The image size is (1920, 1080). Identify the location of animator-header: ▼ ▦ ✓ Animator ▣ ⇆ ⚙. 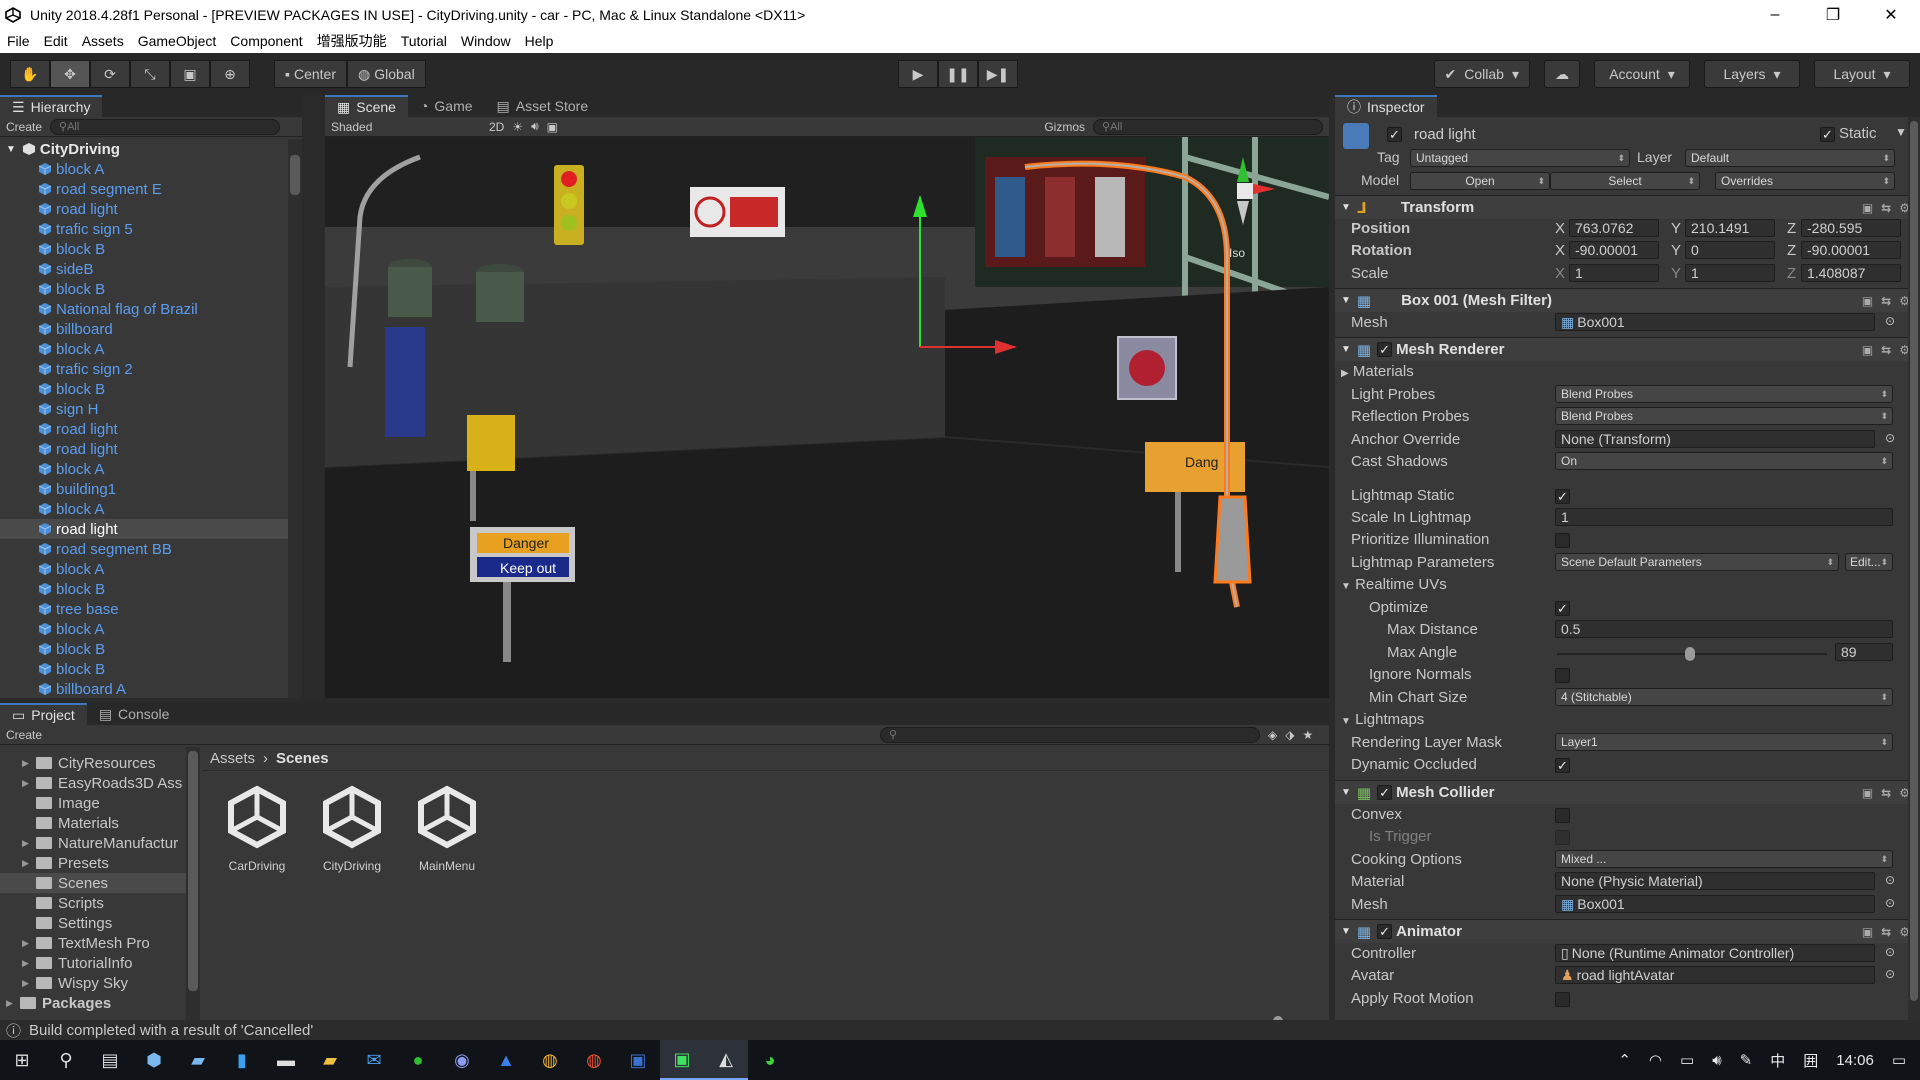
(1627, 931).